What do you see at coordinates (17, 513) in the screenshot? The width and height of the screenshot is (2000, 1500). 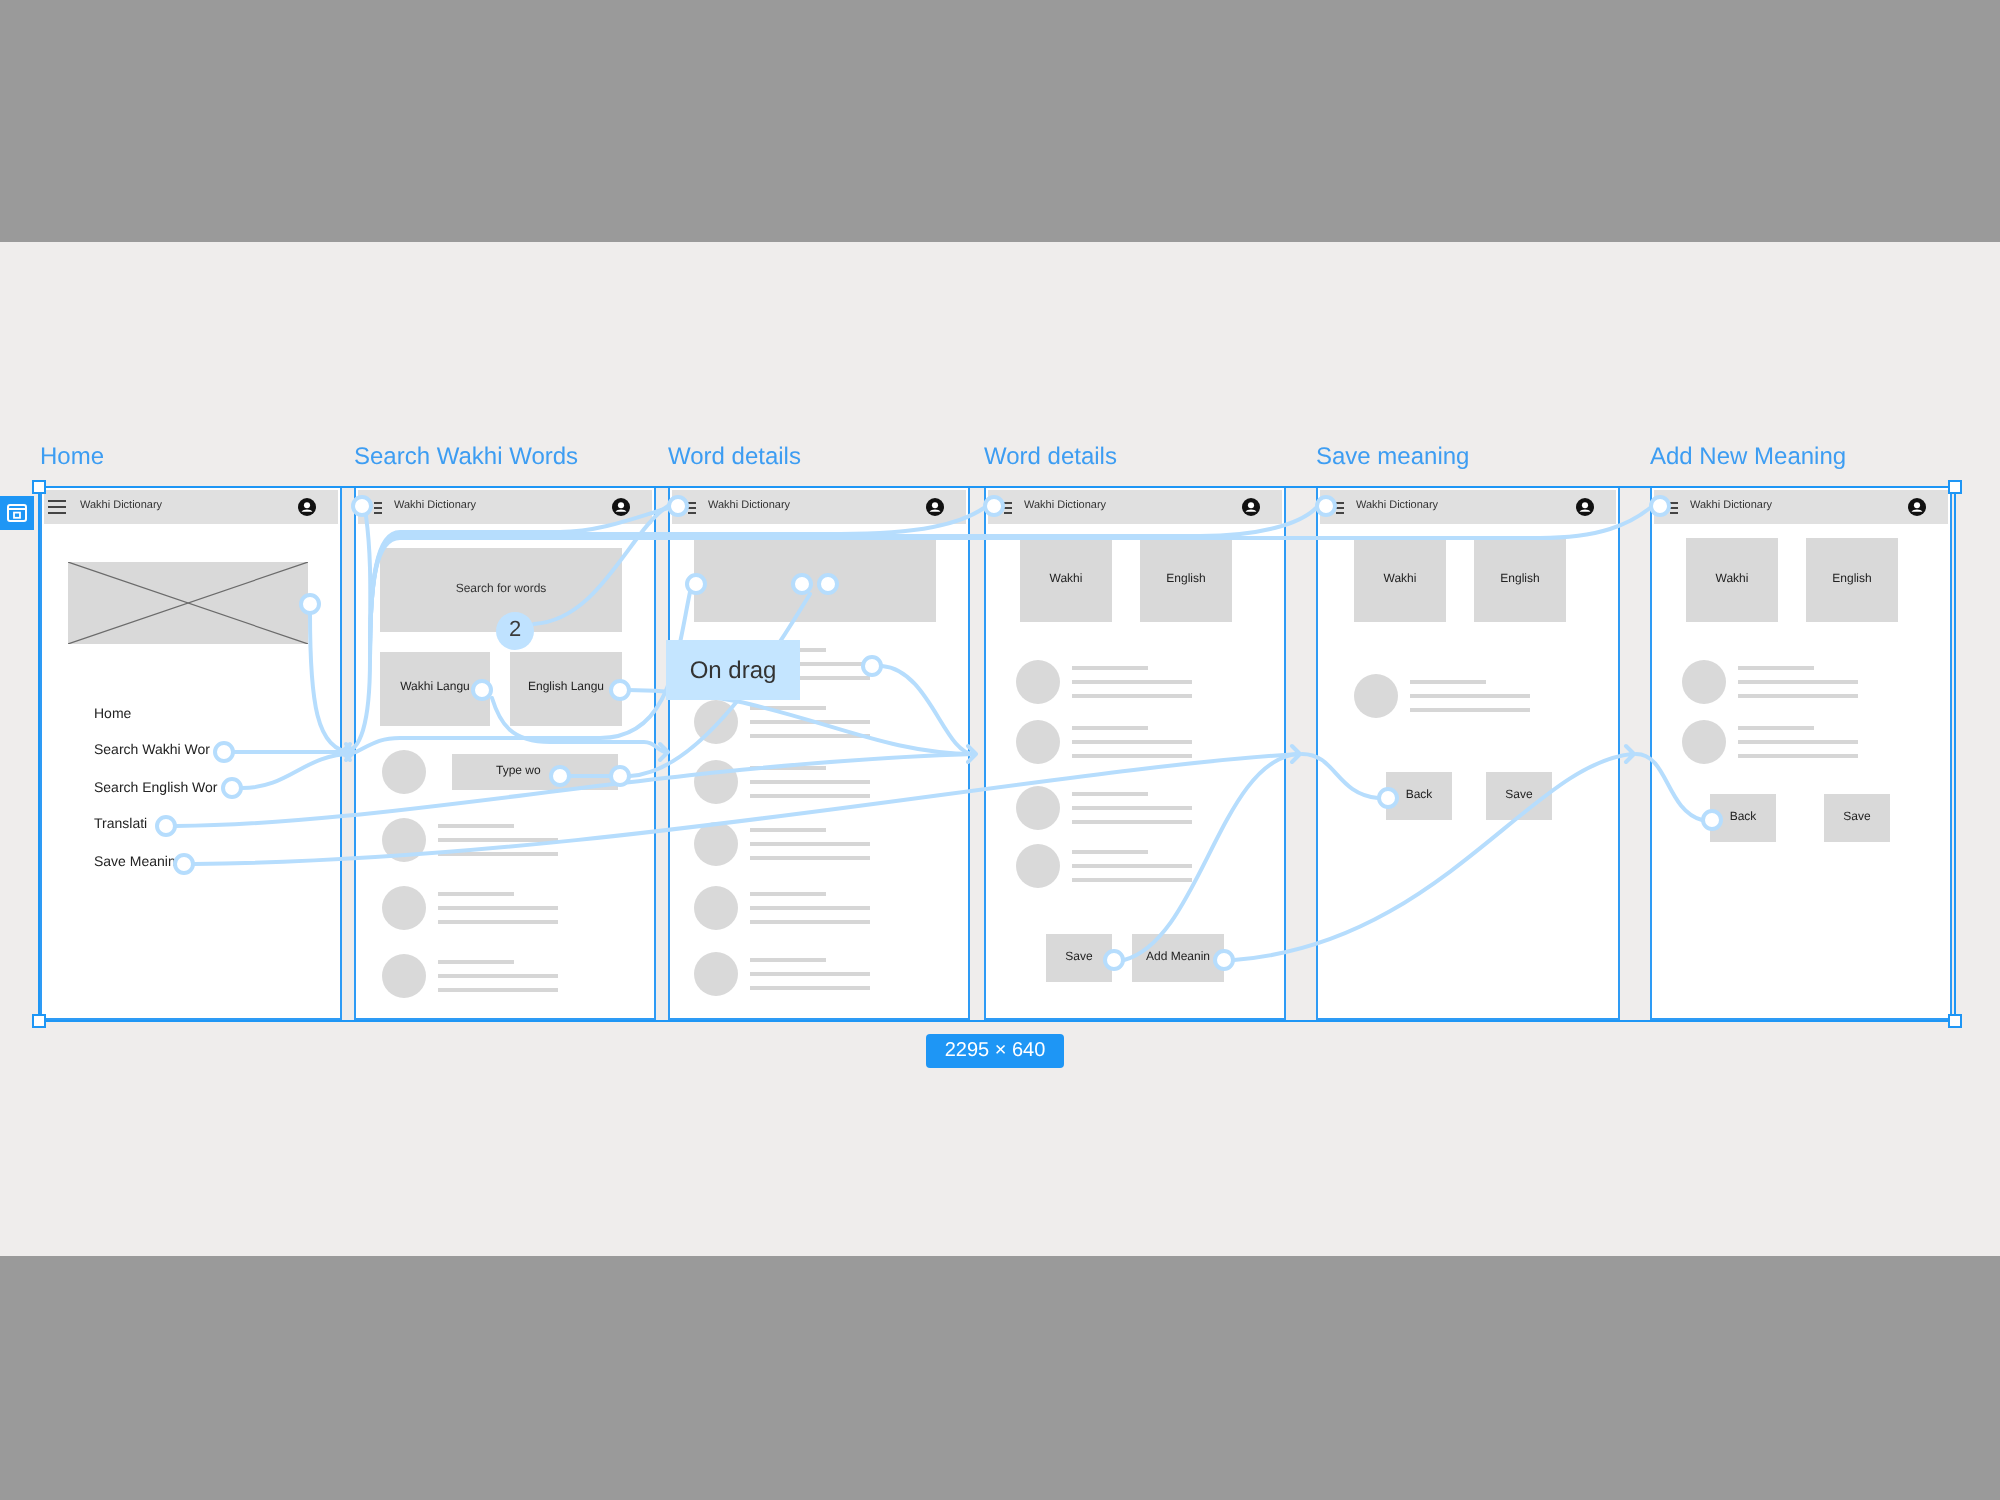 I see `flow-start-icon` at bounding box center [17, 513].